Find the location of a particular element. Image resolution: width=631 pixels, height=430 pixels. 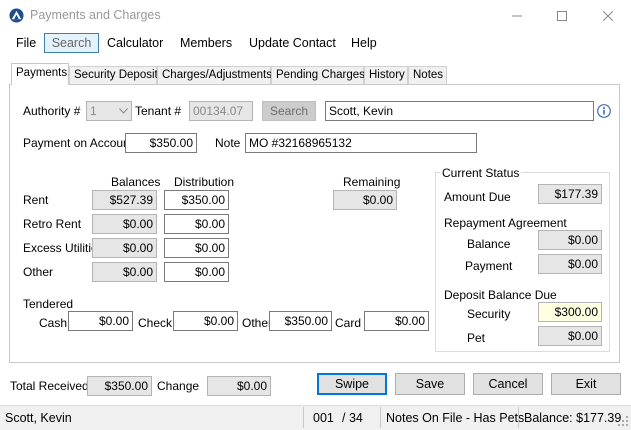

tab-payments: Payments is located at coordinates (40, 74).